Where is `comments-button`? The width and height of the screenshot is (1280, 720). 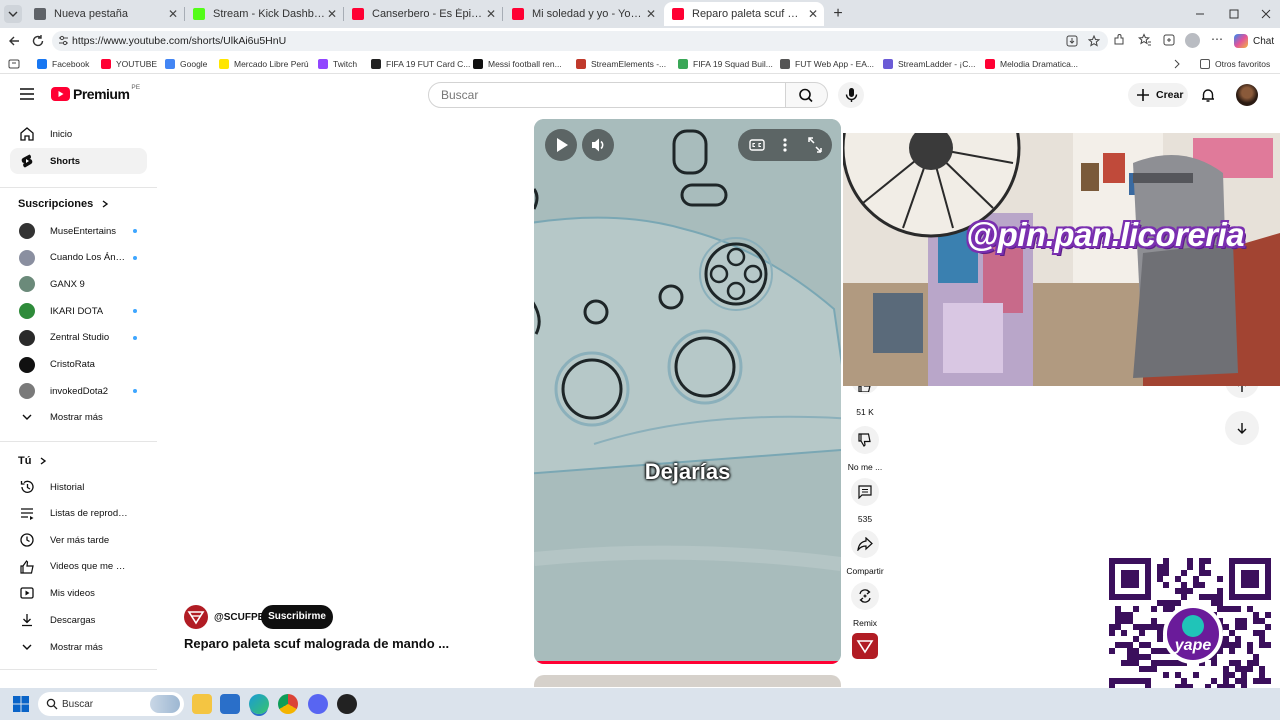
comments-button is located at coordinates (865, 492).